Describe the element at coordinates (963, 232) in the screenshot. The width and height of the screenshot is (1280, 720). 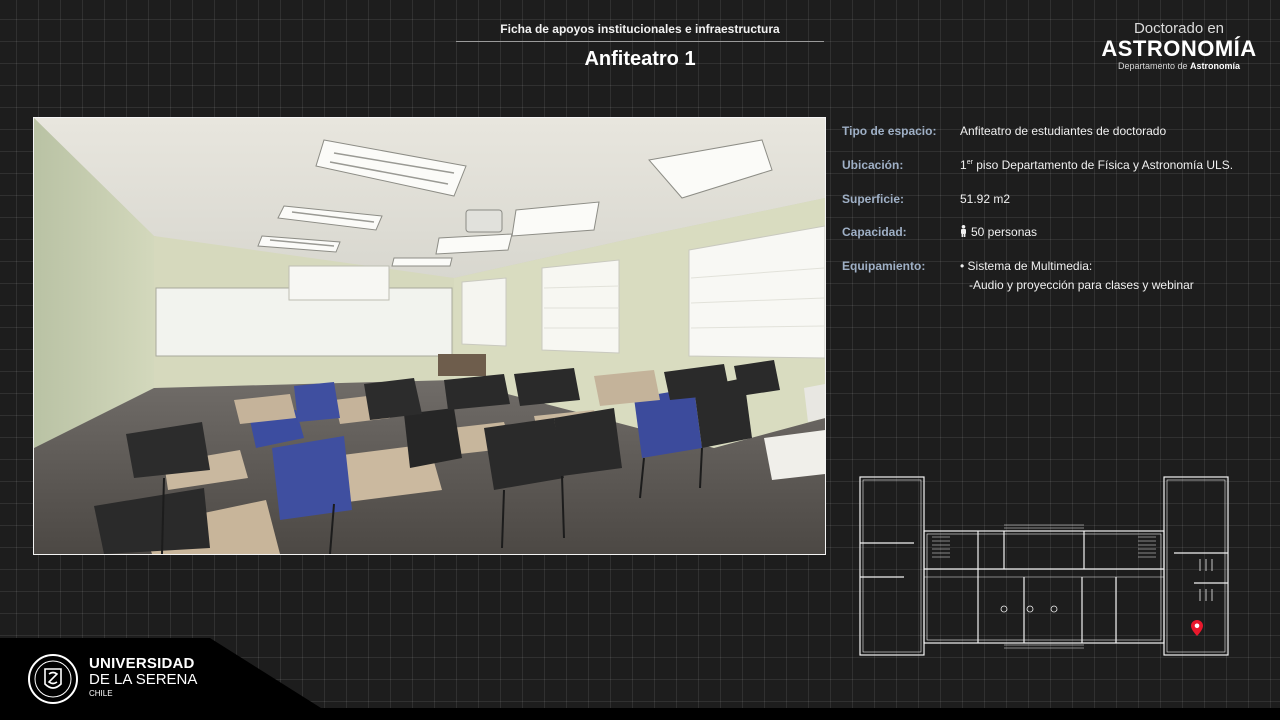
I see `person-icon` at that location.